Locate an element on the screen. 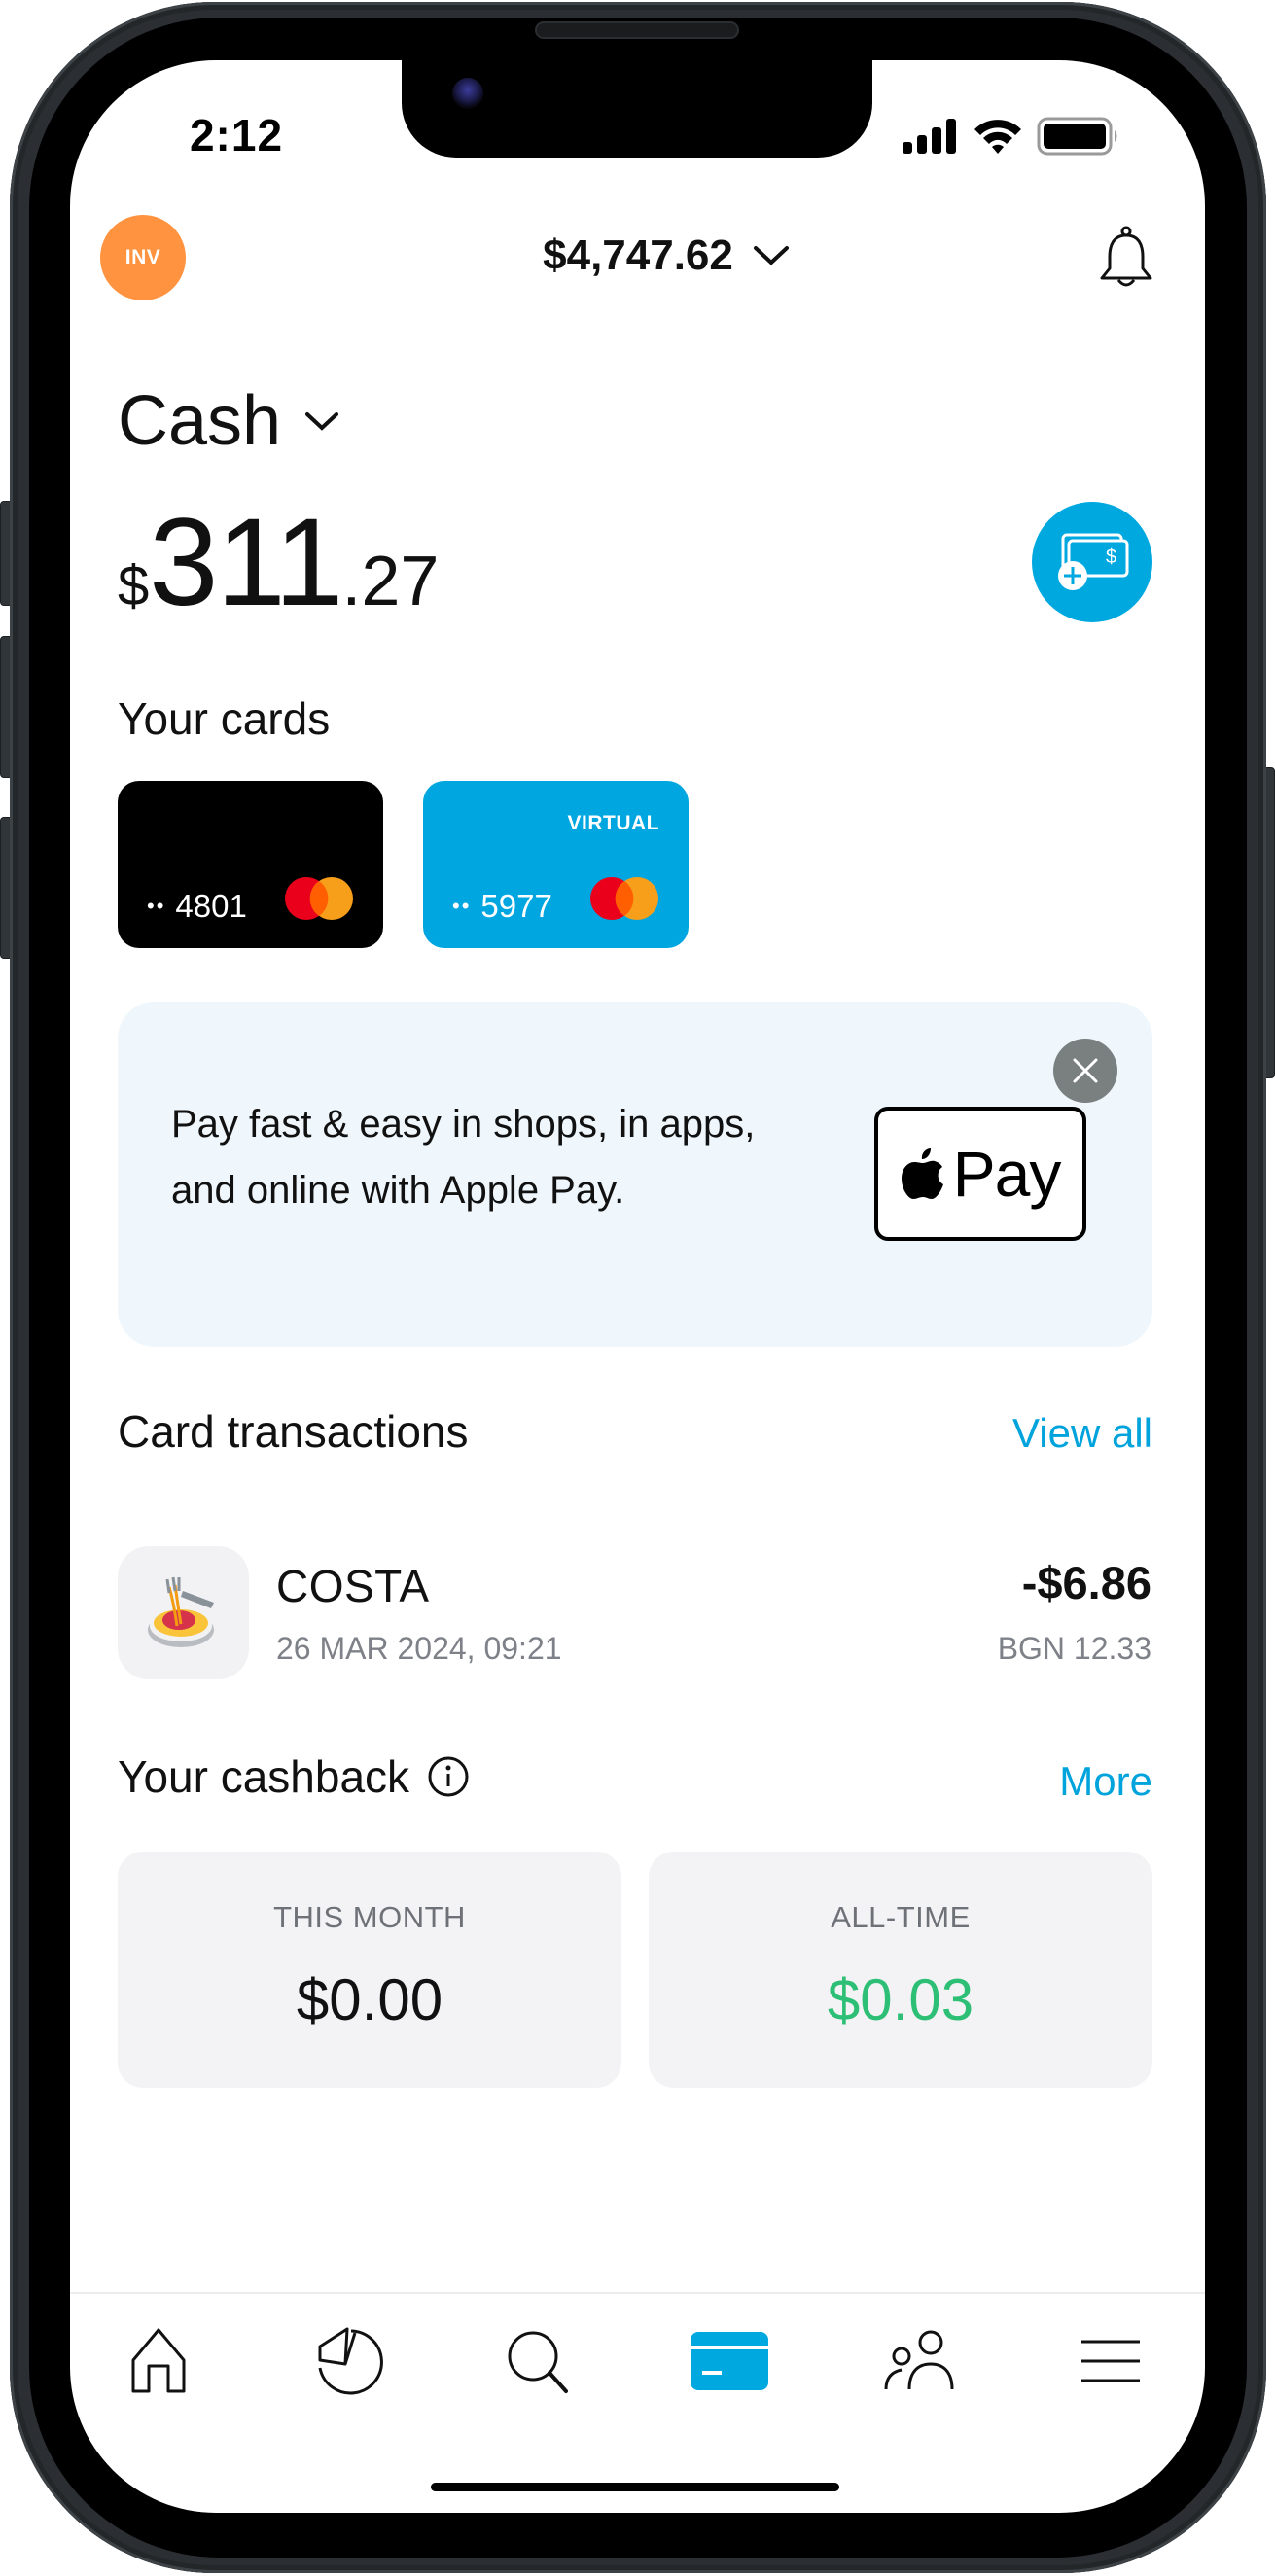 This screenshot has height=2576, width=1275. account-selector: Cash is located at coordinates (228, 421).